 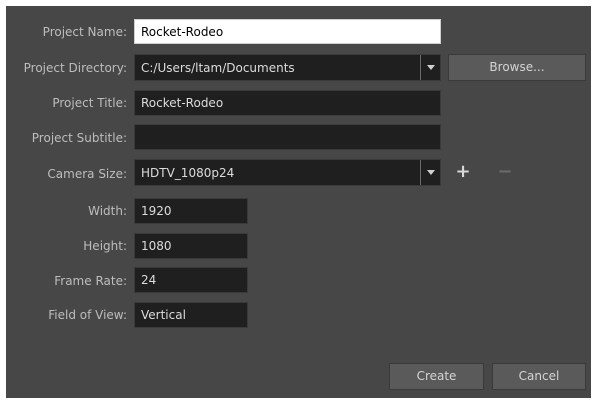 What do you see at coordinates (87, 174) in the screenshot?
I see `camera-size-label: Camera Size:` at bounding box center [87, 174].